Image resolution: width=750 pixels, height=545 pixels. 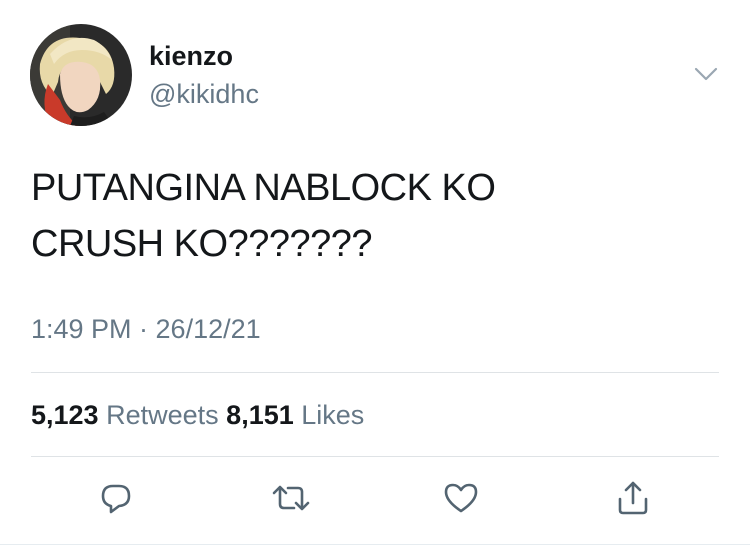 What do you see at coordinates (375, 501) in the screenshot?
I see `action-bar` at bounding box center [375, 501].